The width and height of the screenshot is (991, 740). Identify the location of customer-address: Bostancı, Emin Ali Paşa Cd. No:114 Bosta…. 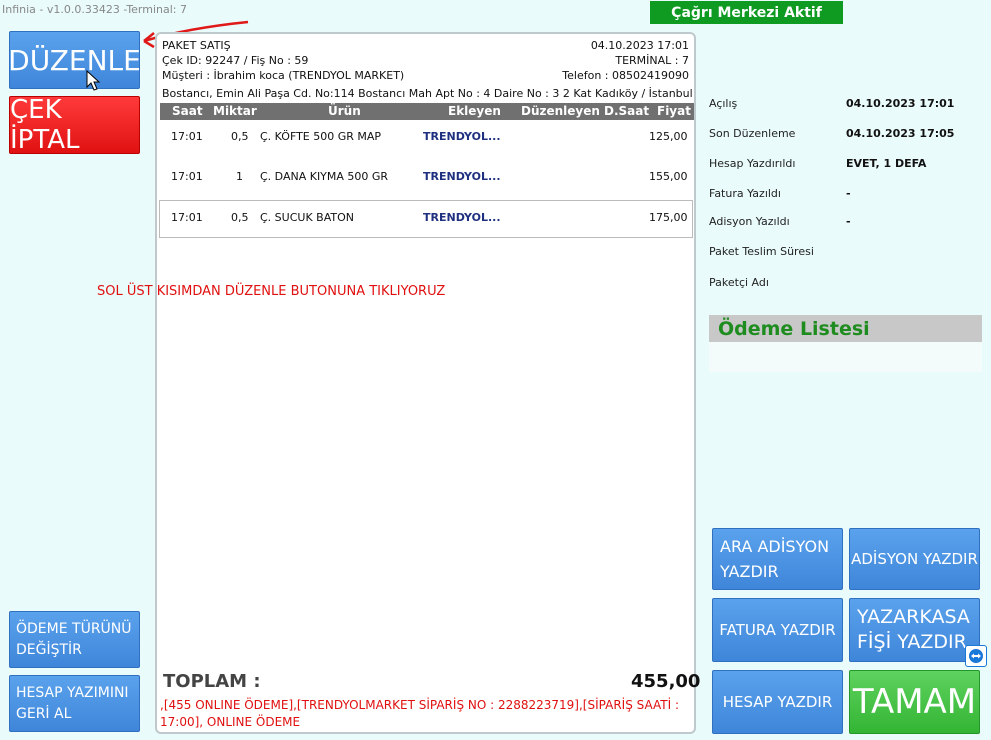
(427, 93).